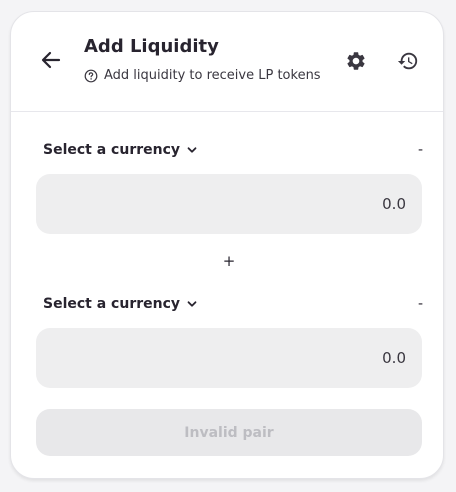 This screenshot has height=492, width=456. I want to click on arrow-left-icon, so click(51, 62).